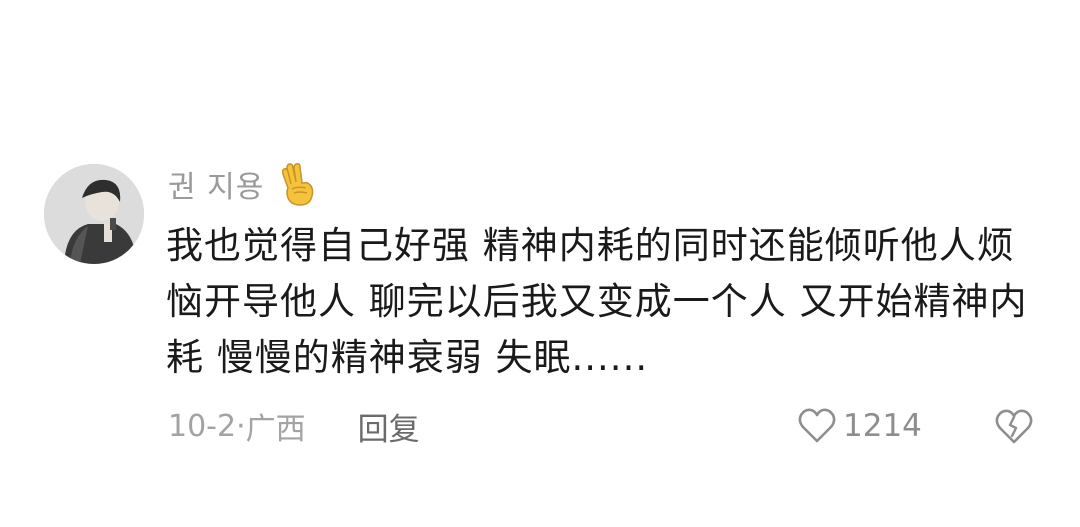 The height and width of the screenshot is (527, 1080). I want to click on dislike-button, so click(1014, 426).